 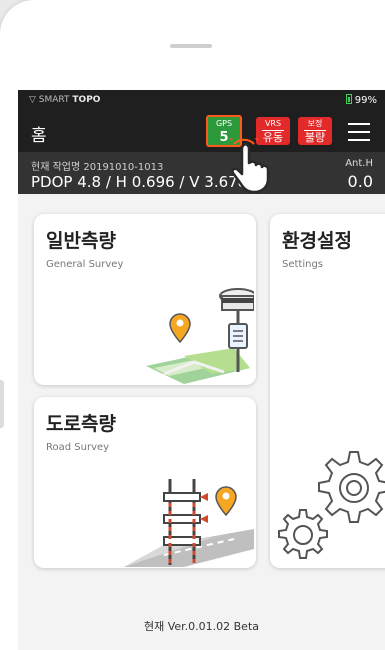 I want to click on road-stake-icon, so click(x=189, y=523).